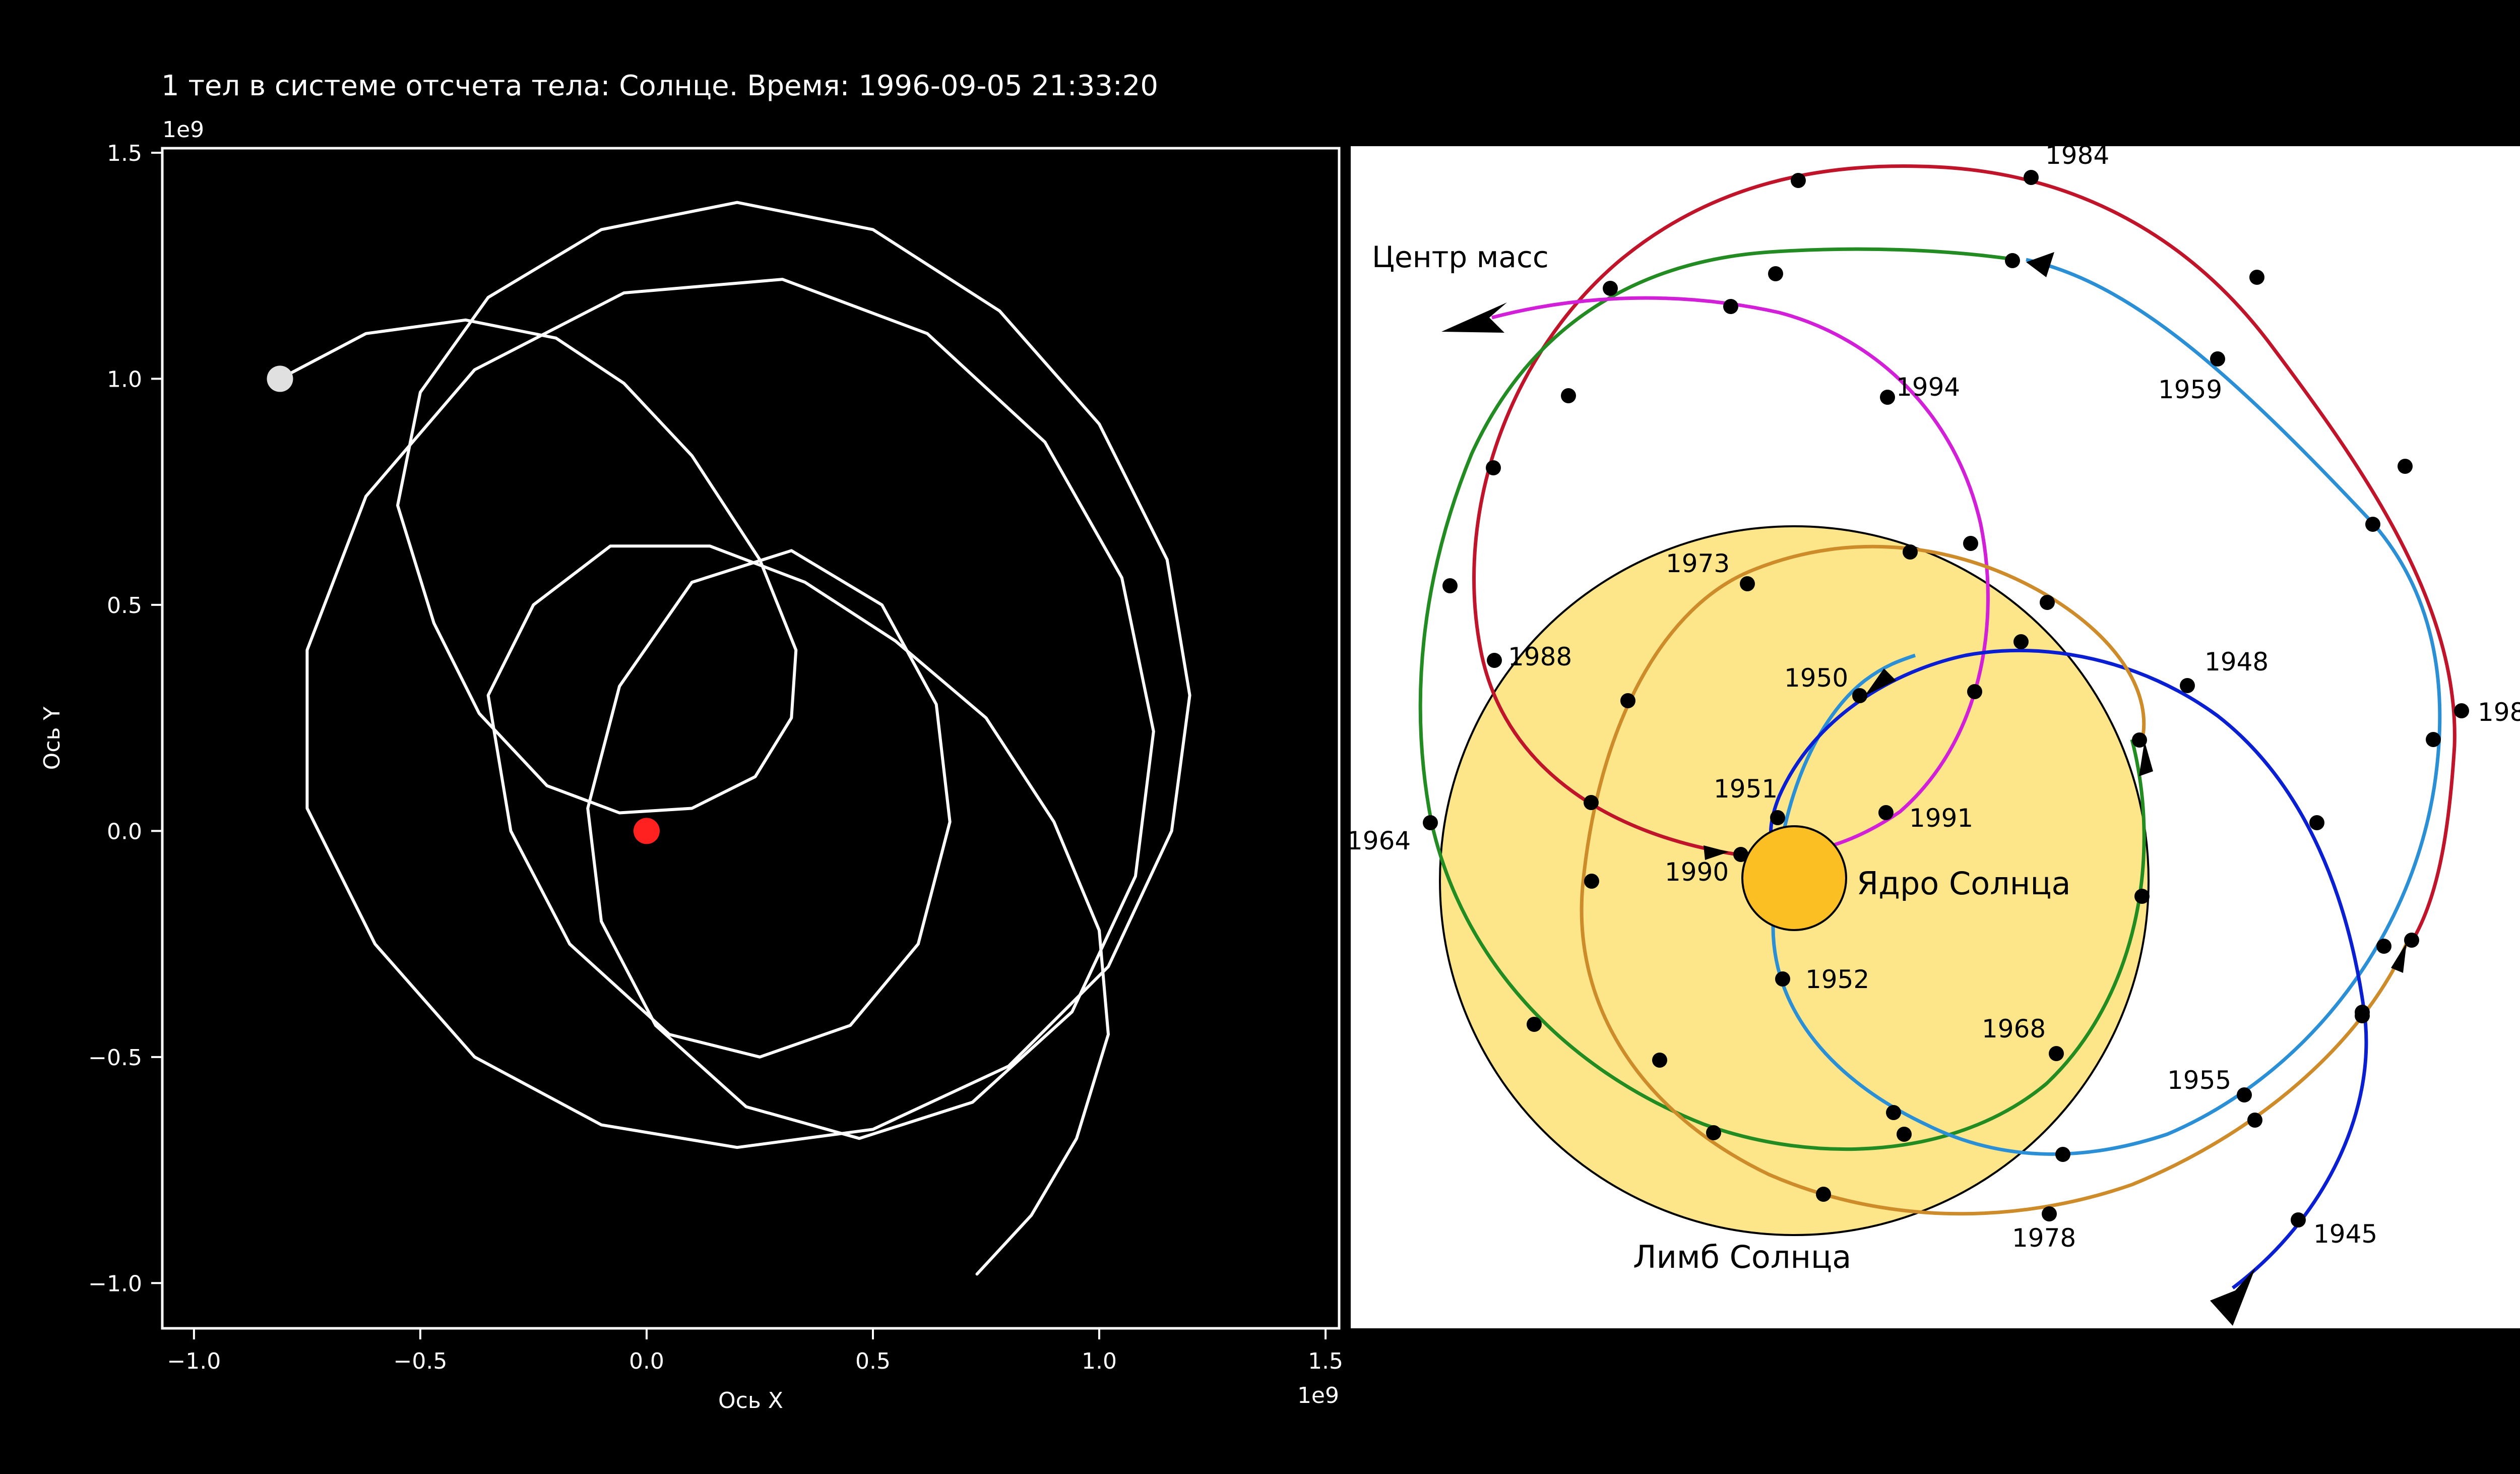 The image size is (2520, 1474). What do you see at coordinates (1816, 678) in the screenshot?
I see `year-label: 1950` at bounding box center [1816, 678].